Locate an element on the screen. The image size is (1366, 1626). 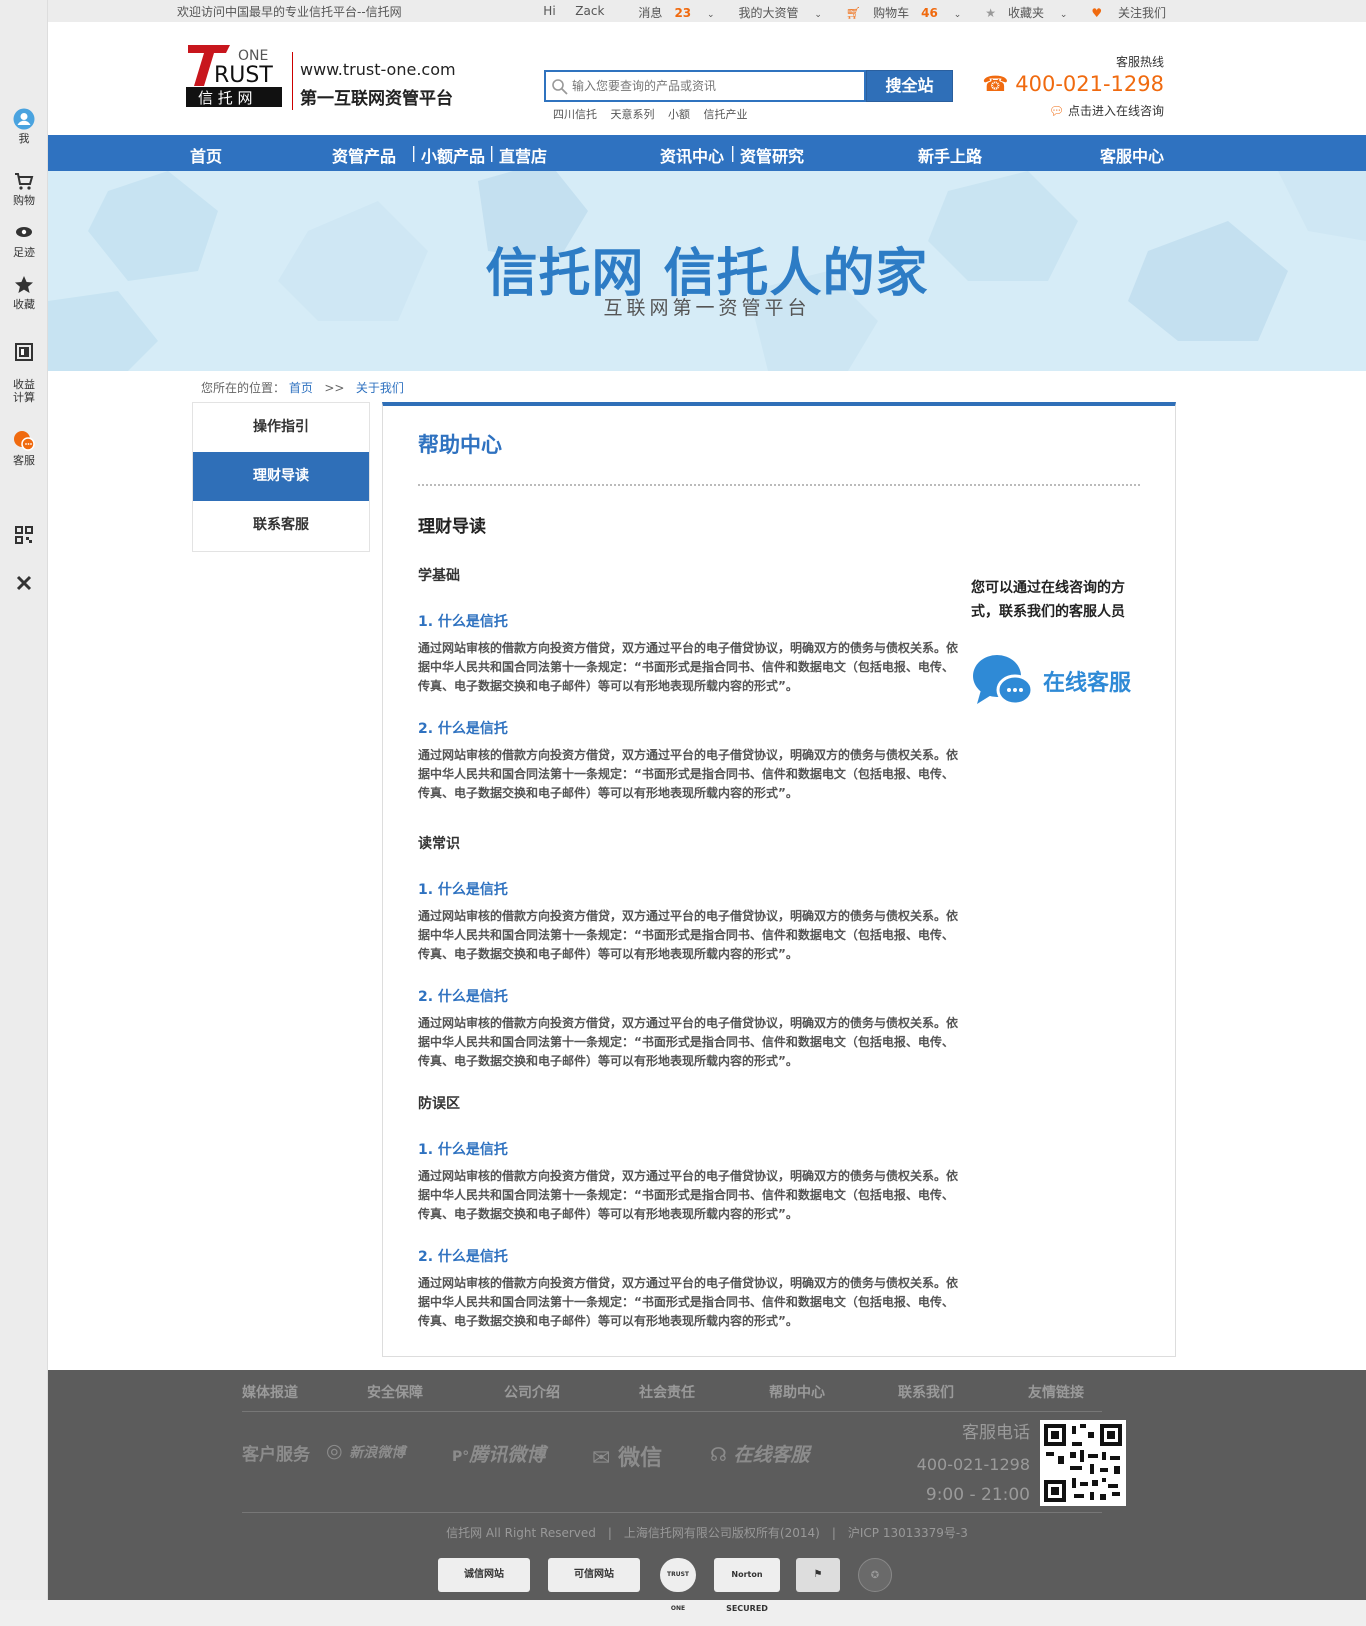
star-icon is located at coordinates (24, 284).